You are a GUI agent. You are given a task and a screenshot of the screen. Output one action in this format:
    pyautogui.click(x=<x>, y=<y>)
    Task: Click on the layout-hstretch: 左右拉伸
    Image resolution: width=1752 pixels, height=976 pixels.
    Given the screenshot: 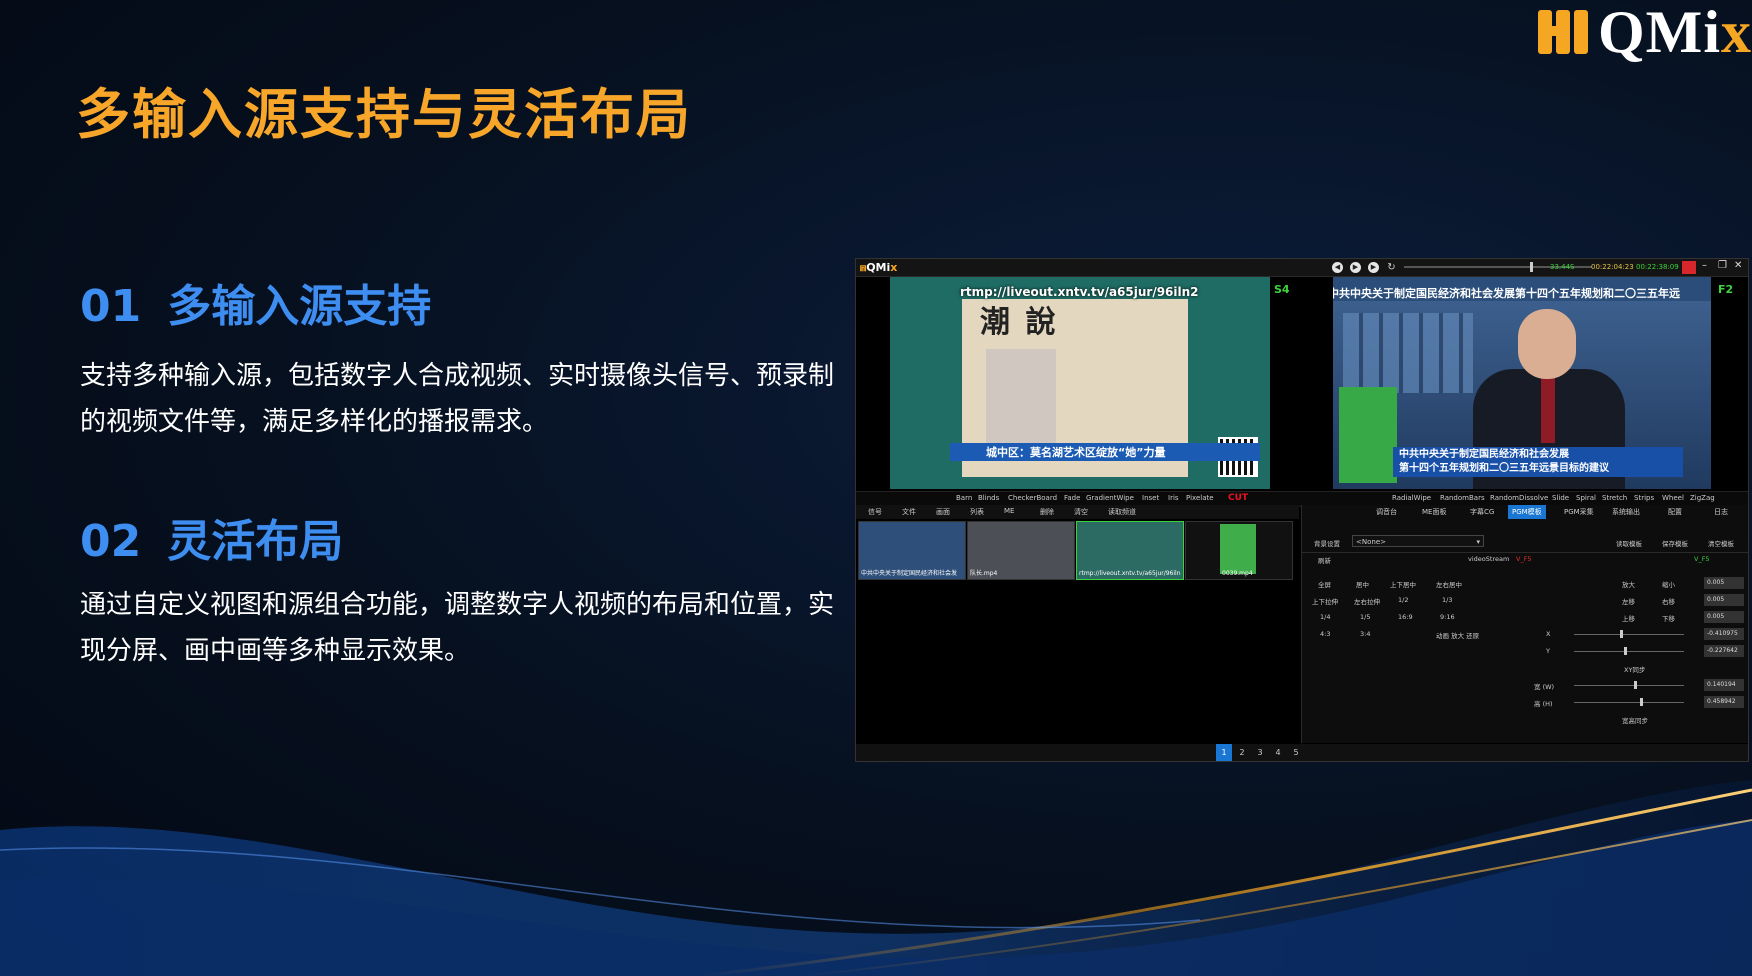 What is the action you would take?
    pyautogui.click(x=1367, y=601)
    